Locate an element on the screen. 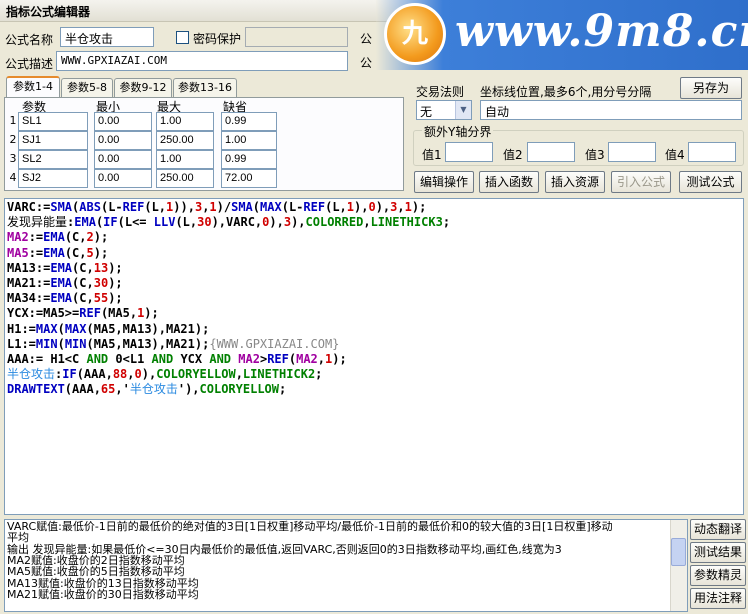 The width and height of the screenshot is (748, 614). code-line: MA34:=EMA(C,55); is located at coordinates (65, 298).